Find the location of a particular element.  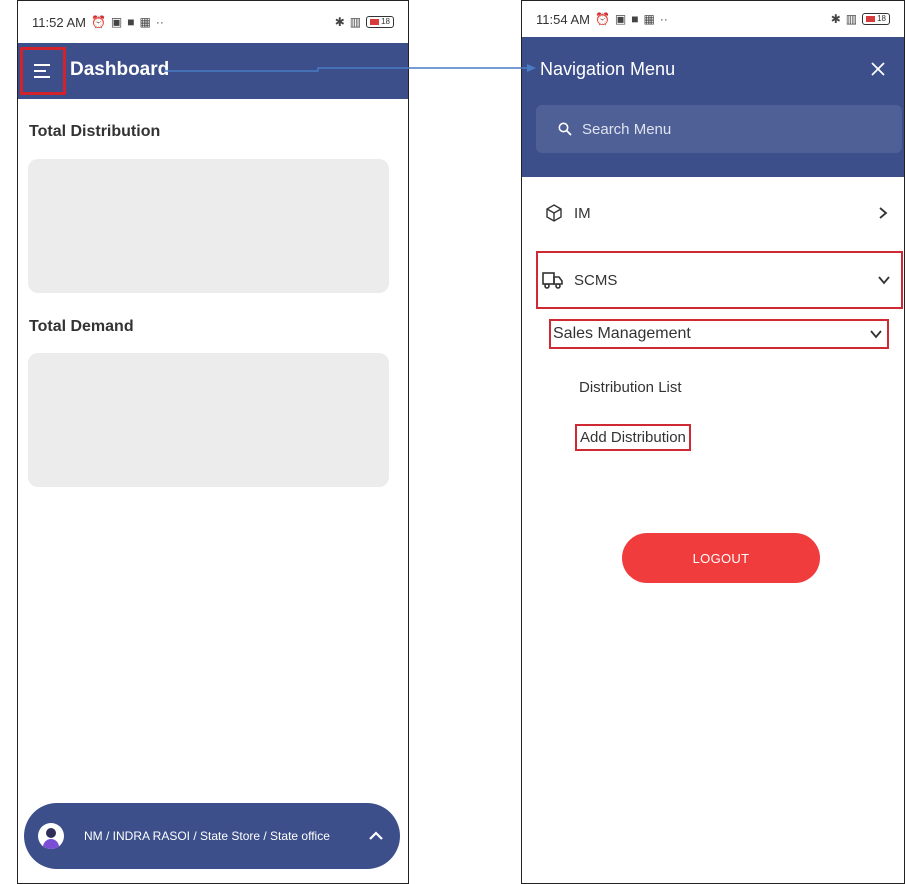

search-box is located at coordinates (719, 129).